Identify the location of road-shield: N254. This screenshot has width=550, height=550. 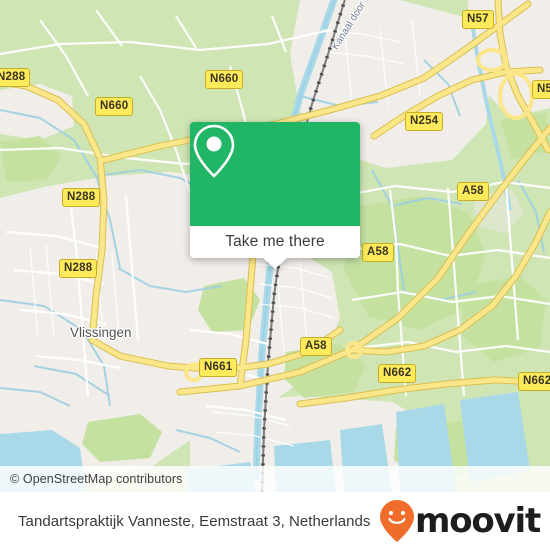
(424, 121).